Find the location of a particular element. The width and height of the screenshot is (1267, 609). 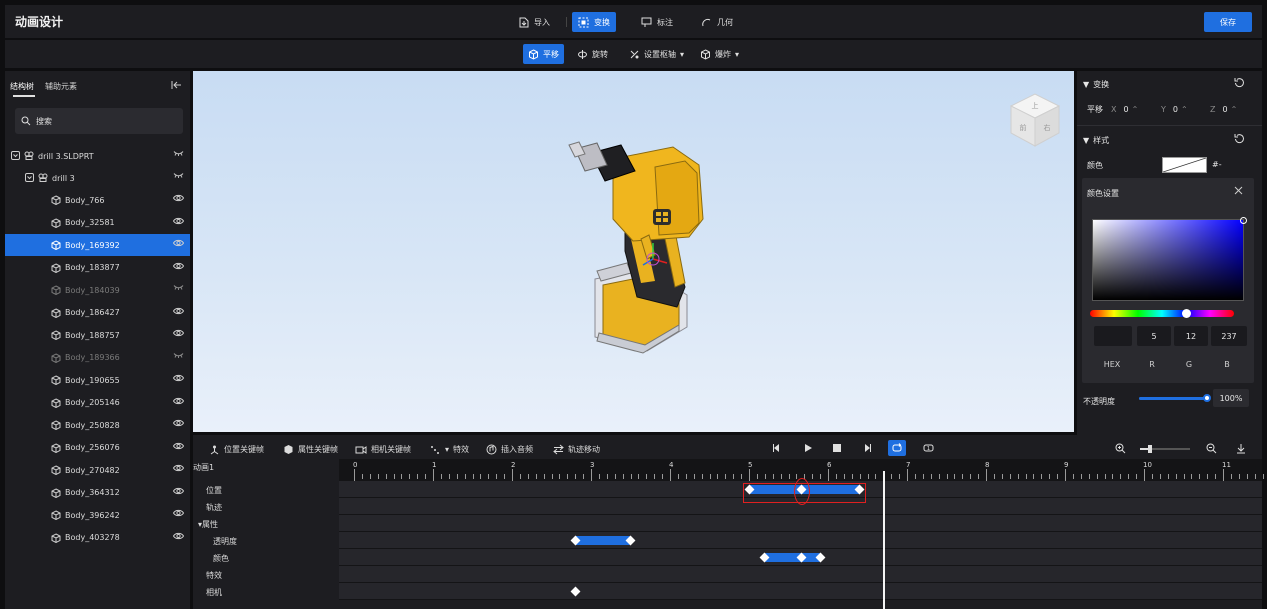

keyframe-segment is located at coordinates (603, 540).